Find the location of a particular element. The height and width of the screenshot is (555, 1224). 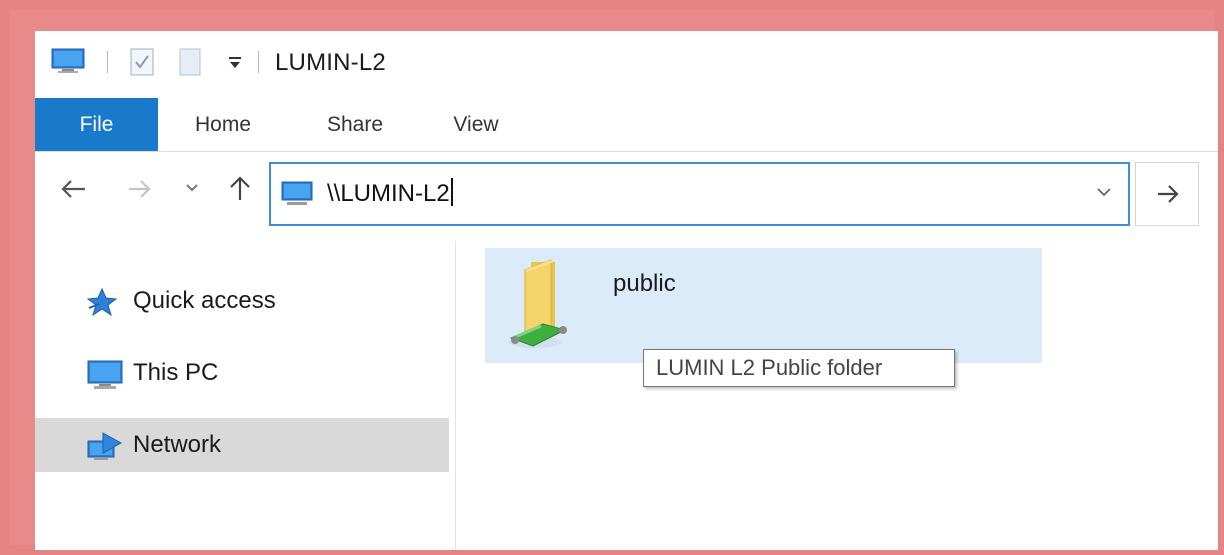

star-icon is located at coordinates (102, 302).